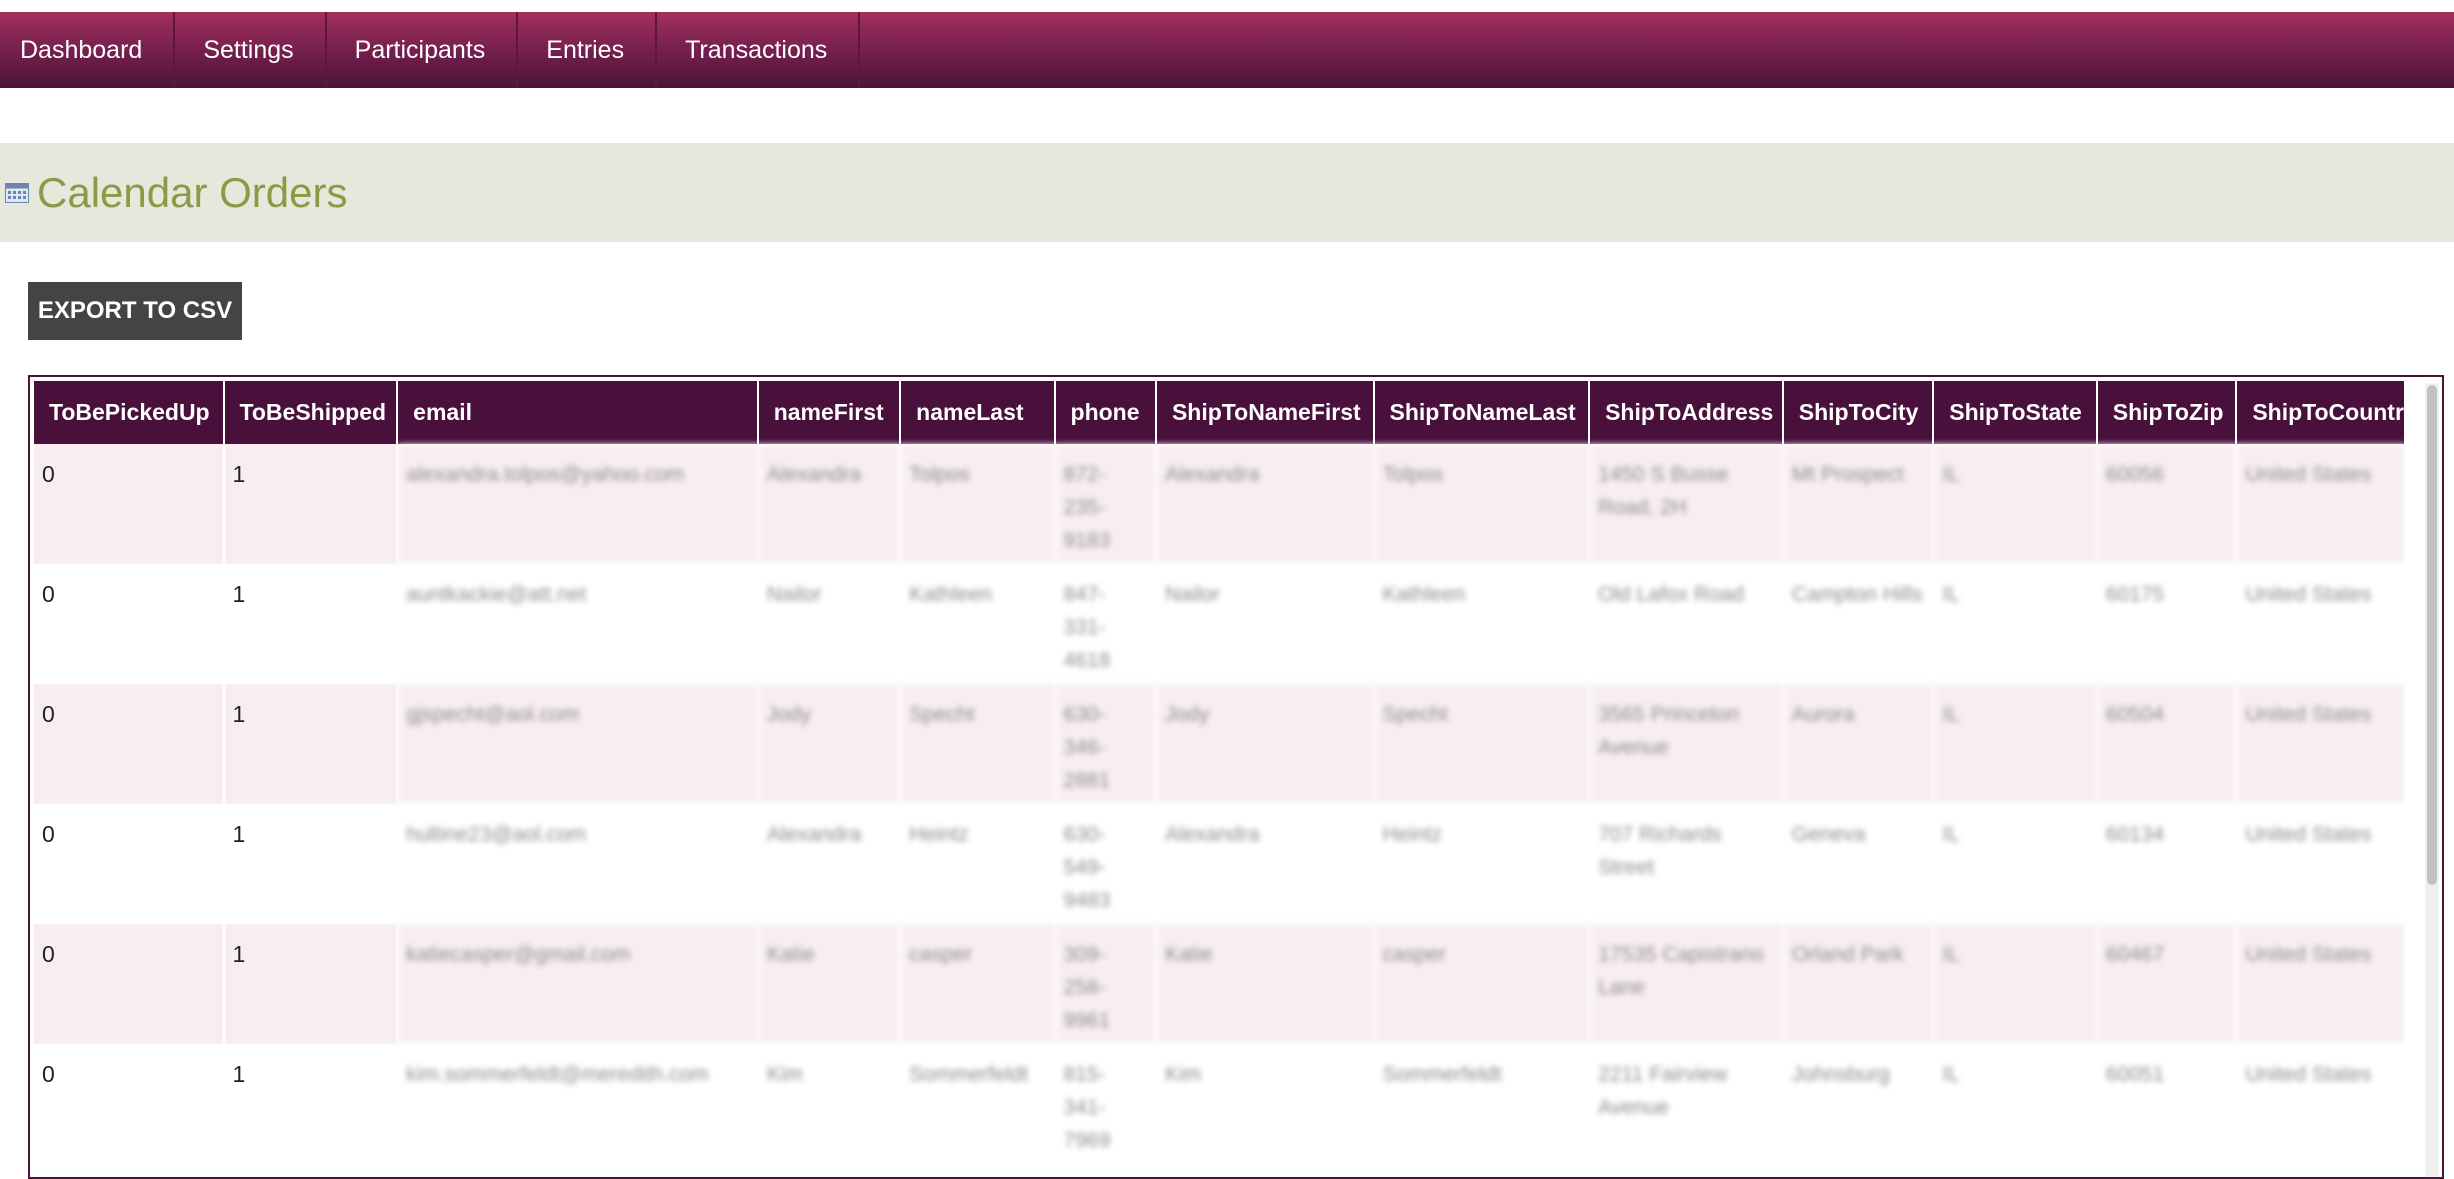 The height and width of the screenshot is (1179, 2454). Describe the element at coordinates (1687, 984) in the screenshot. I see `table-cell: 17535 Capistrano Lane` at that location.